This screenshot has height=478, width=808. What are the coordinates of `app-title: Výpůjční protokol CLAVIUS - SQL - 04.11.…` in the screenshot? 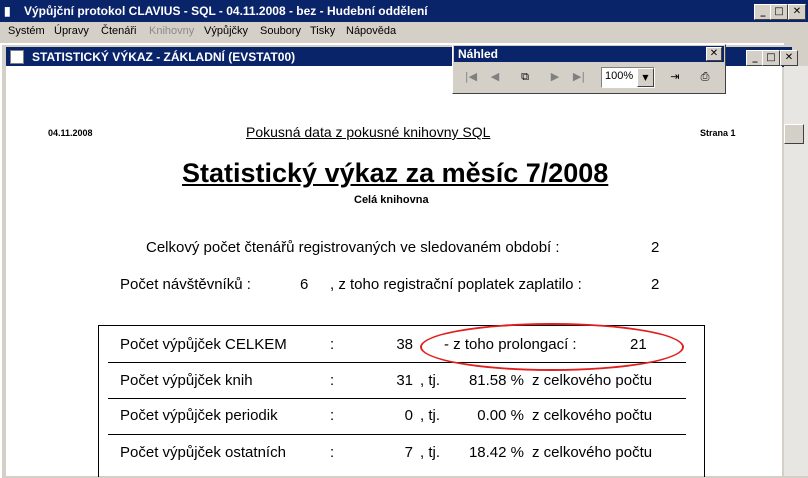 It's located at (226, 11).